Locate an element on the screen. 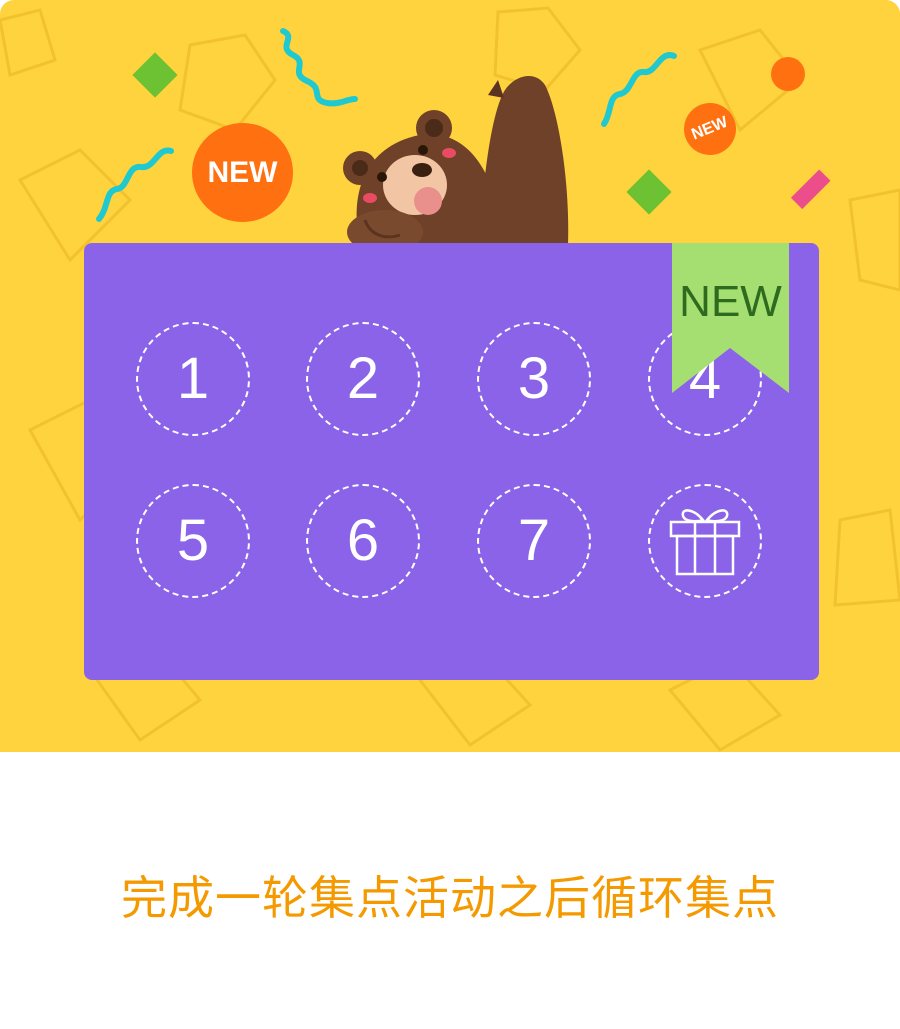 The height and width of the screenshot is (1029, 900). reward-slot is located at coordinates (705, 541).